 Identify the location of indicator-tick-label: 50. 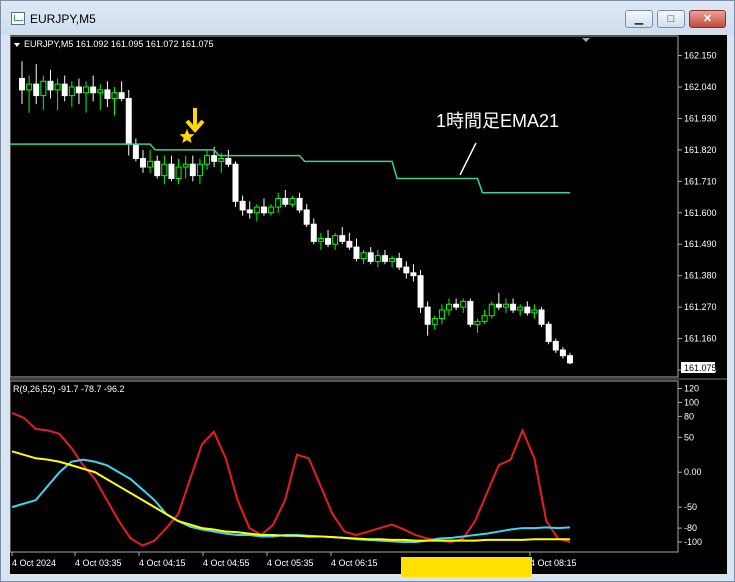
(689, 437).